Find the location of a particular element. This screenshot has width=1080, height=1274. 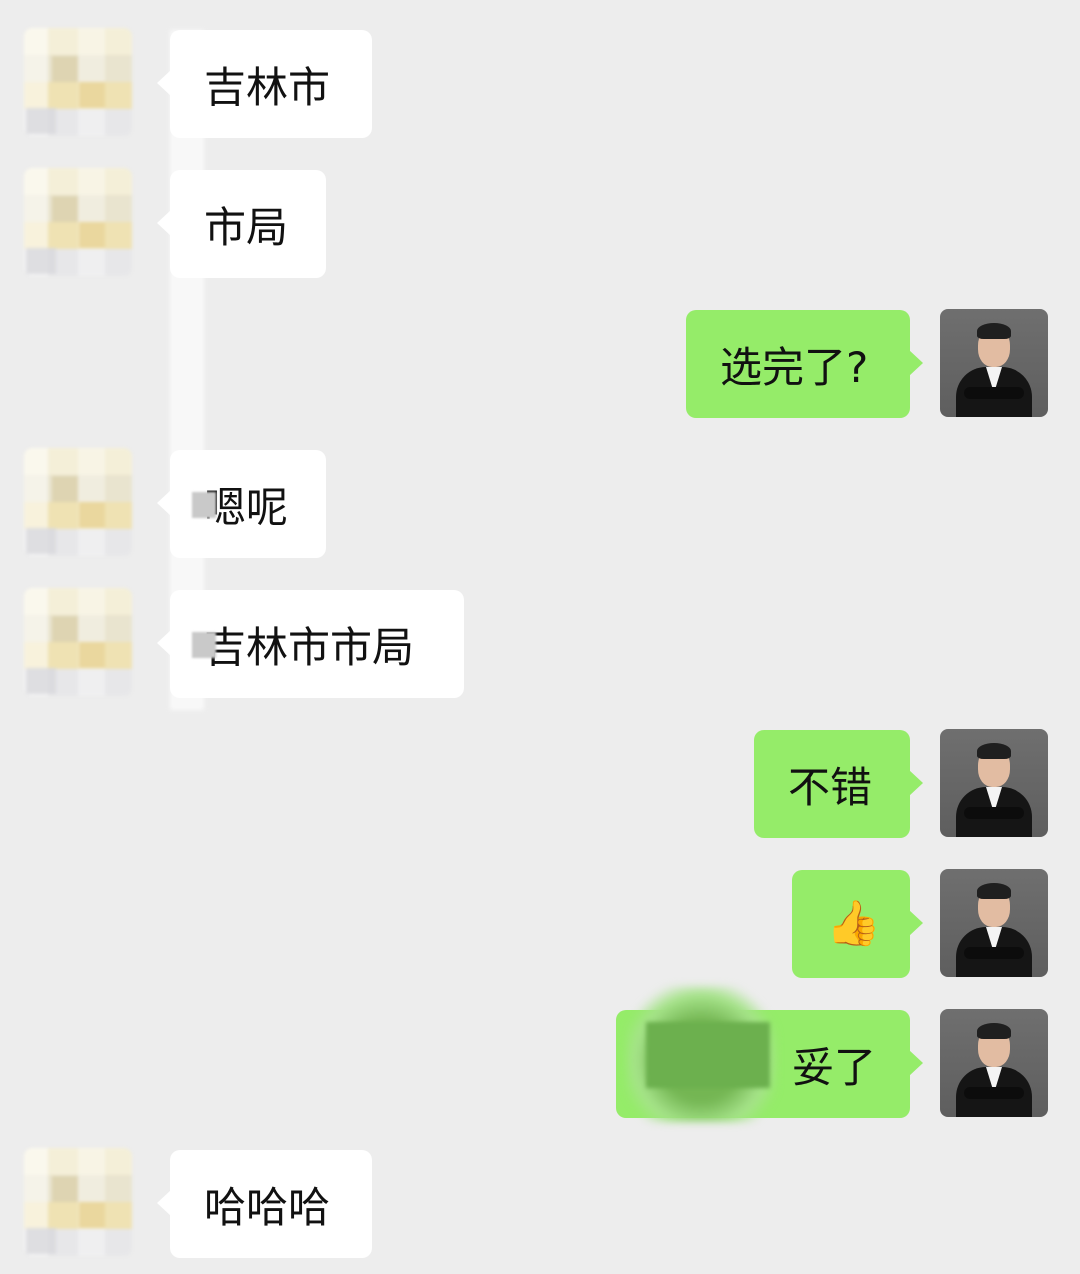

message-text: 嗯呢 is located at coordinates (246, 507).